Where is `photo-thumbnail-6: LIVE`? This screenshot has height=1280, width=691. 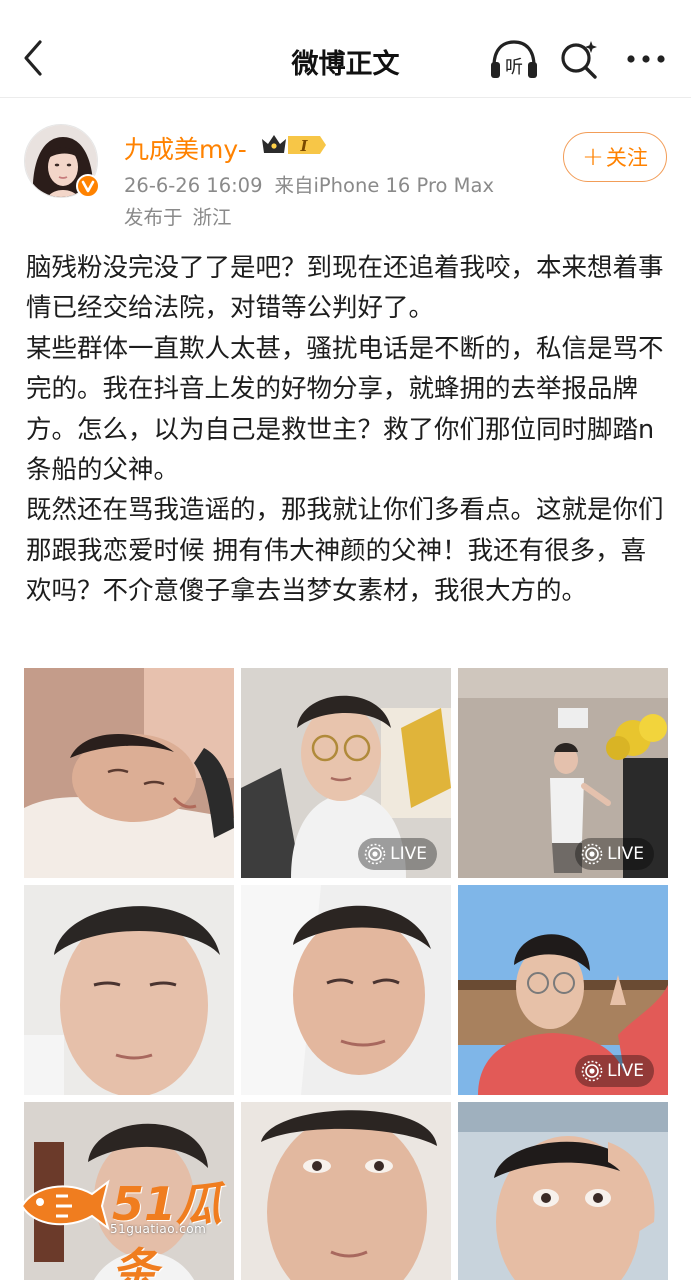
photo-thumbnail-6: LIVE is located at coordinates (563, 990).